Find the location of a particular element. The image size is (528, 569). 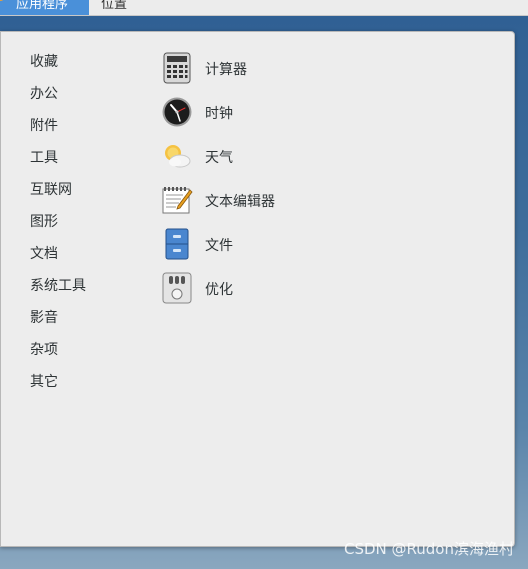

weather-icon is located at coordinates (178, 156).